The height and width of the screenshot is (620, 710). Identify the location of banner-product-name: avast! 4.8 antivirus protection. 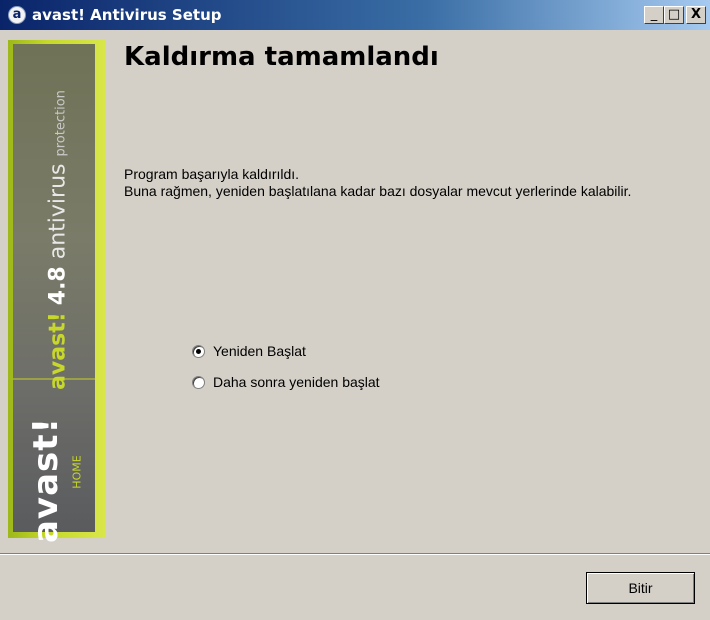
(58, 240).